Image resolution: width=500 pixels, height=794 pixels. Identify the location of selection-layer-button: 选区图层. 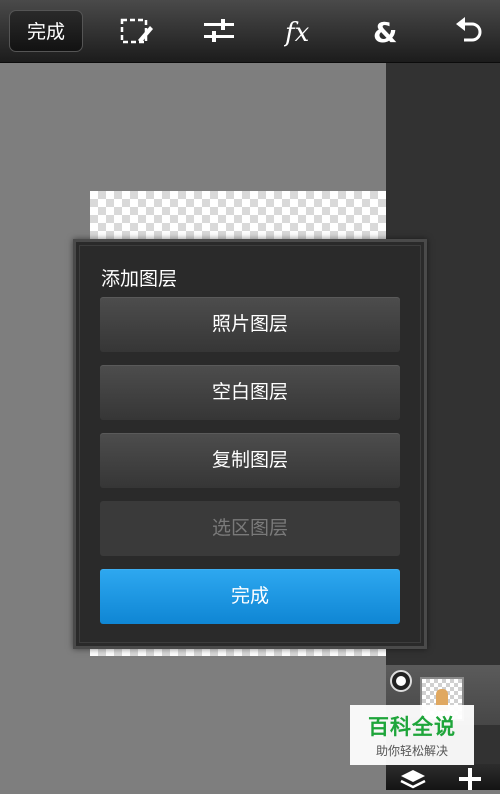
(250, 528).